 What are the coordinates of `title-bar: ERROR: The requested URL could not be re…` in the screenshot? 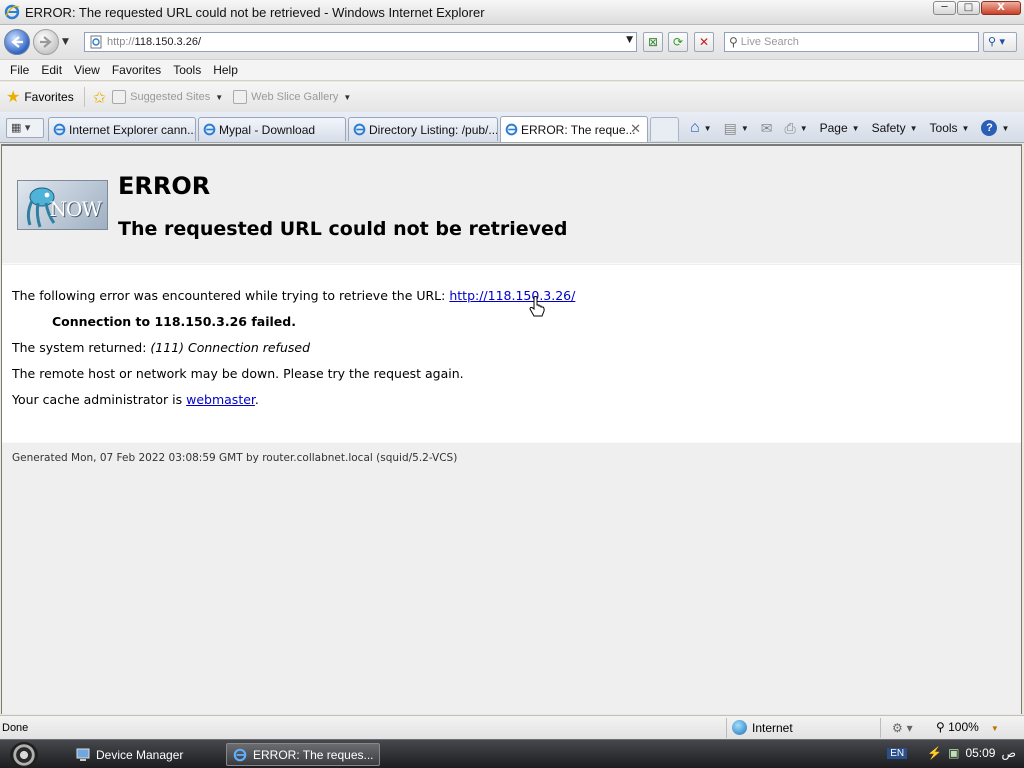 It's located at (512, 12).